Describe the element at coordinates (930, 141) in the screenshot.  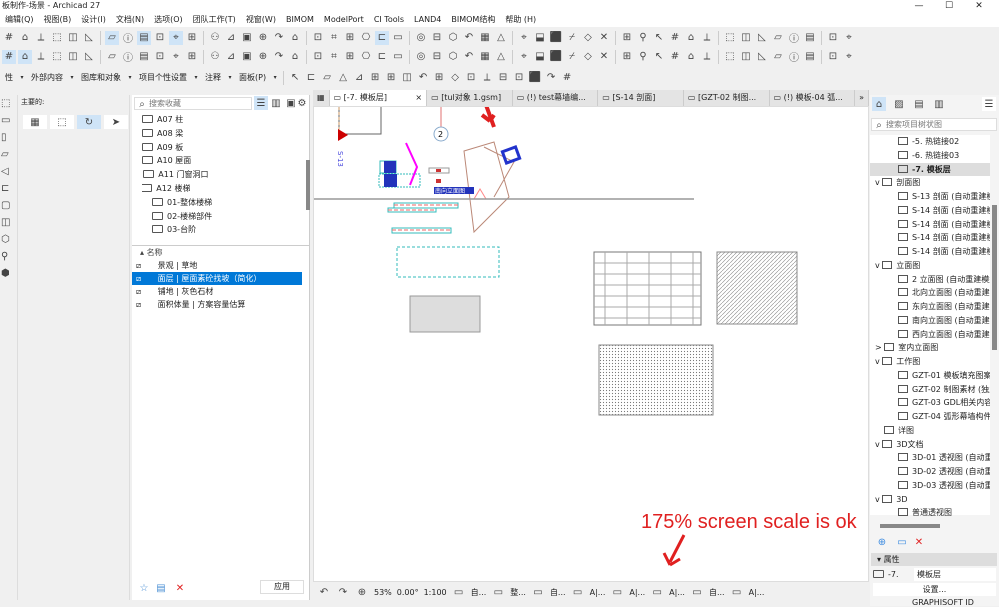
I see `tree-item: -5. 热链接02` at that location.